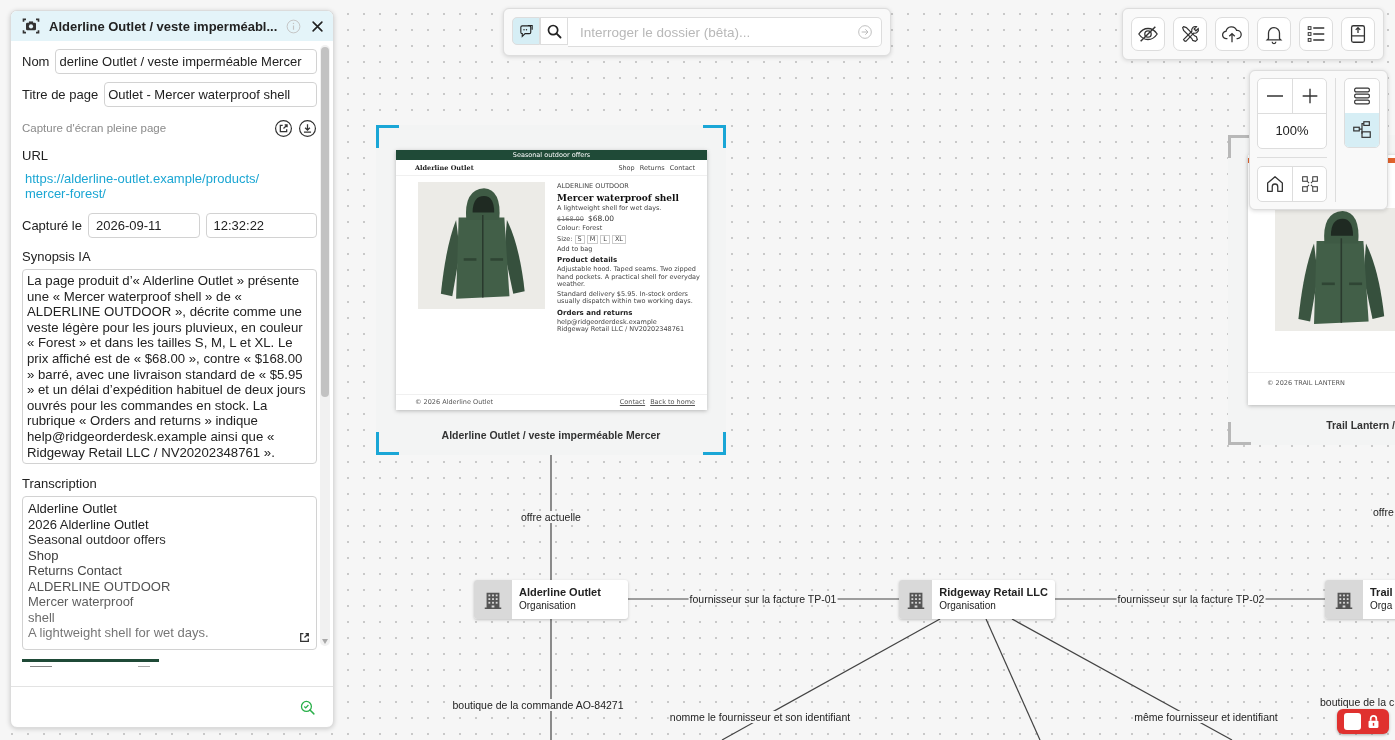 The image size is (1395, 740). What do you see at coordinates (89, 524) in the screenshot?
I see `transcription-line: 2026 Alderline Outlet` at bounding box center [89, 524].